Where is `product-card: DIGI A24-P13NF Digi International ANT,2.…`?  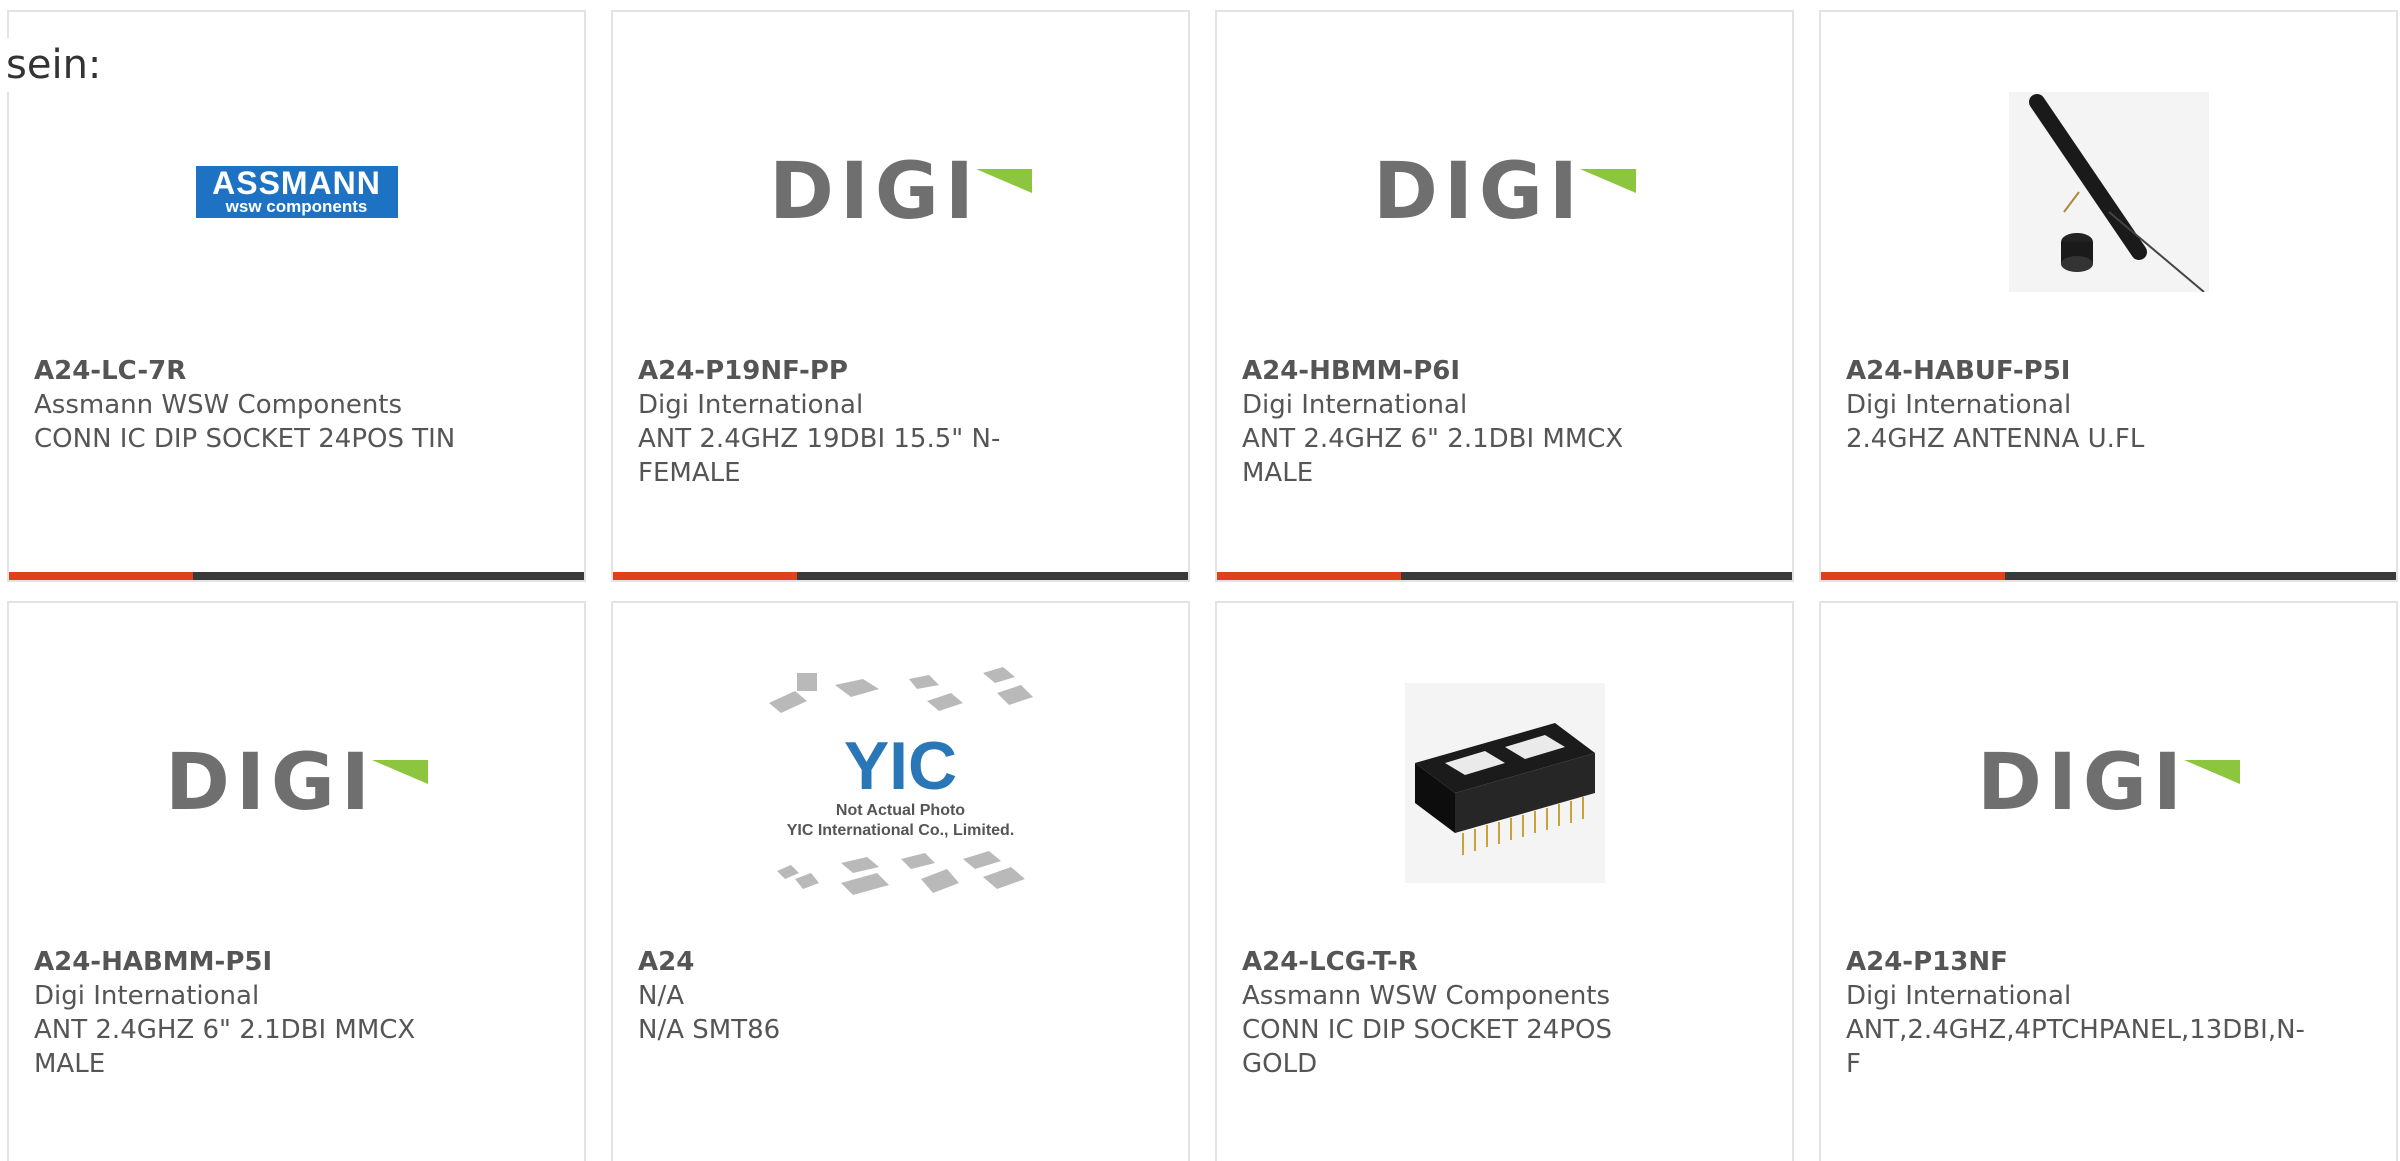 product-card: DIGI A24-P13NF Digi International ANT,2.… is located at coordinates (2108, 881).